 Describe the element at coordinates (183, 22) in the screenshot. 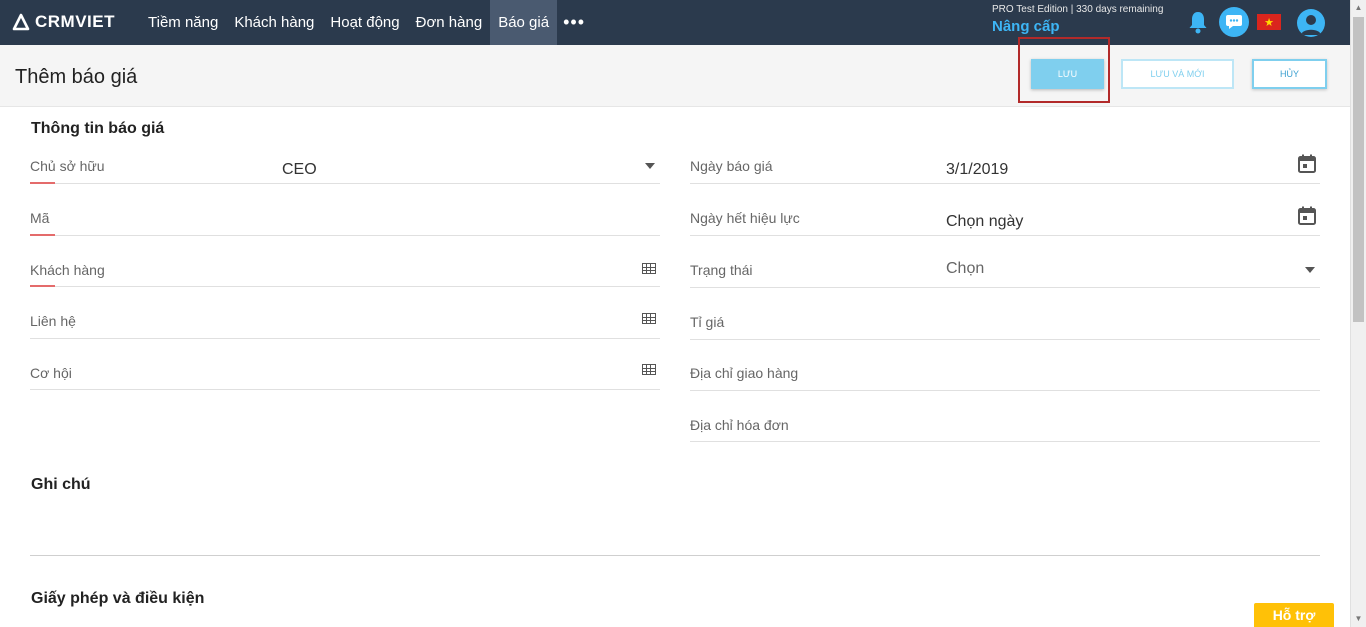

I see `nav-item-leads: Tiềm năng` at that location.